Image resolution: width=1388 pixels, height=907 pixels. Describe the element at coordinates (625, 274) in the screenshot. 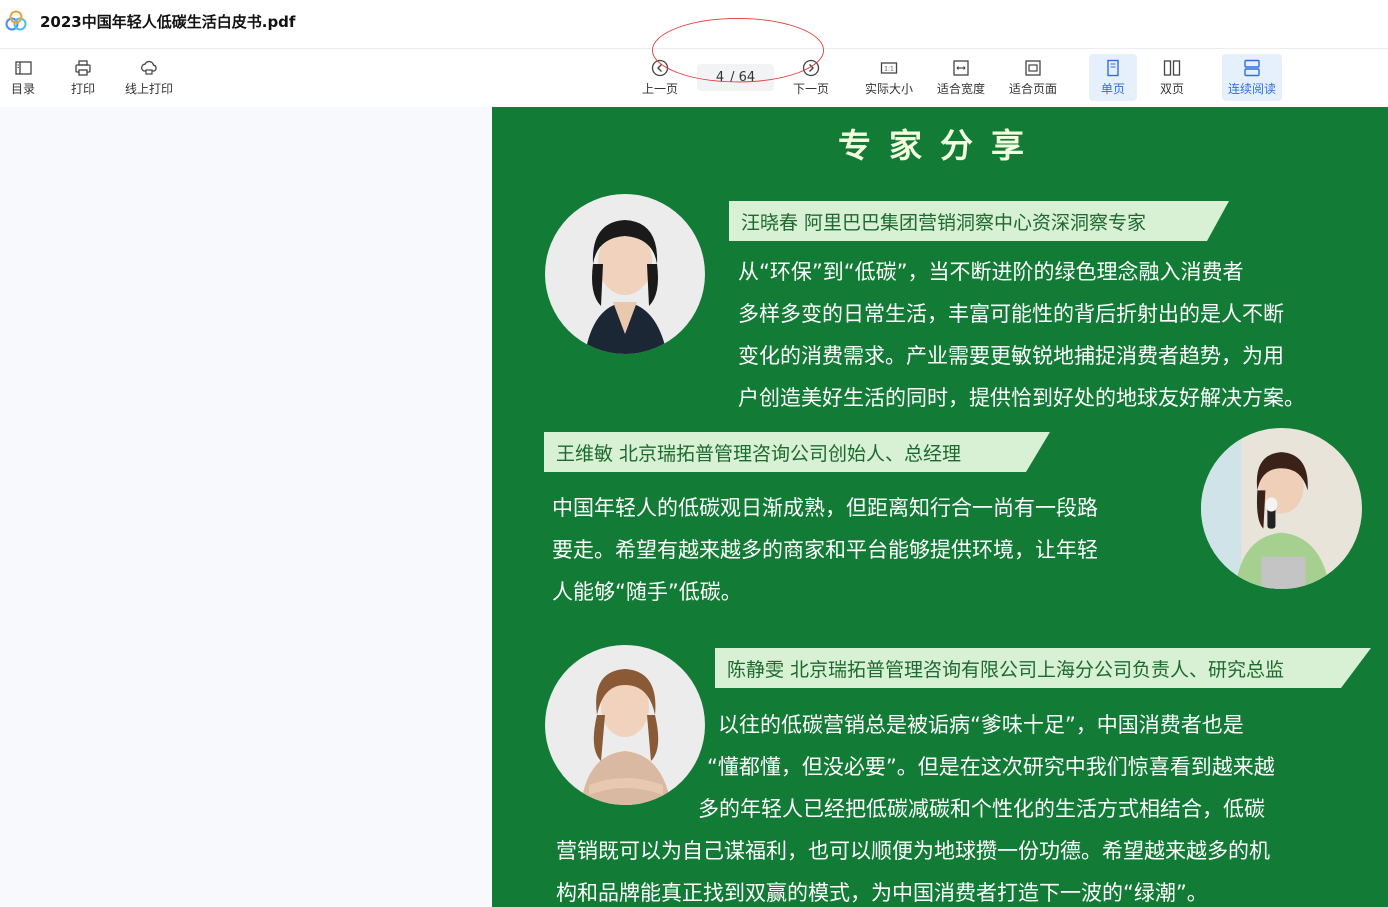

I see `expert-1-photo` at that location.